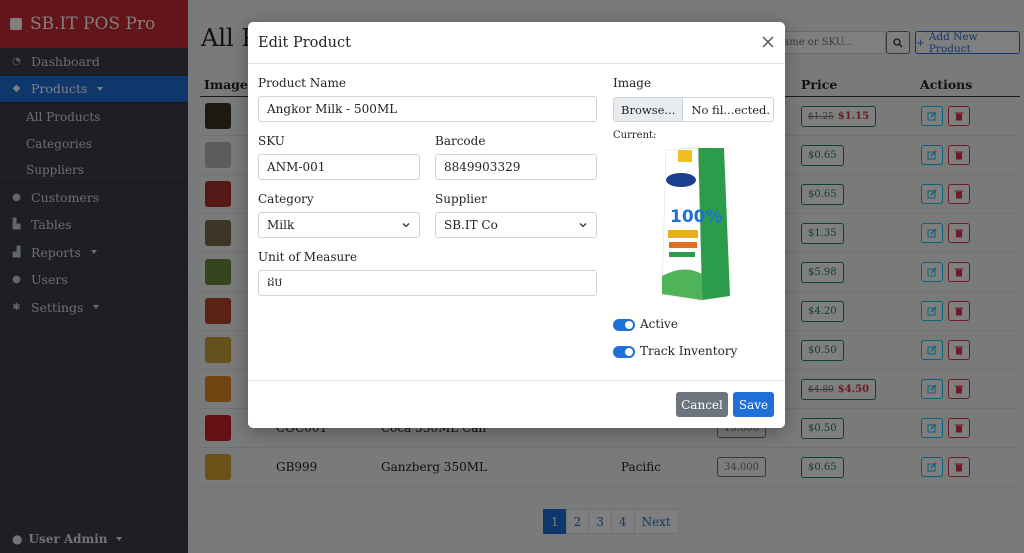 The width and height of the screenshot is (1024, 553). What do you see at coordinates (731, 109) in the screenshot?
I see `file-name: No fil...ected.` at bounding box center [731, 109].